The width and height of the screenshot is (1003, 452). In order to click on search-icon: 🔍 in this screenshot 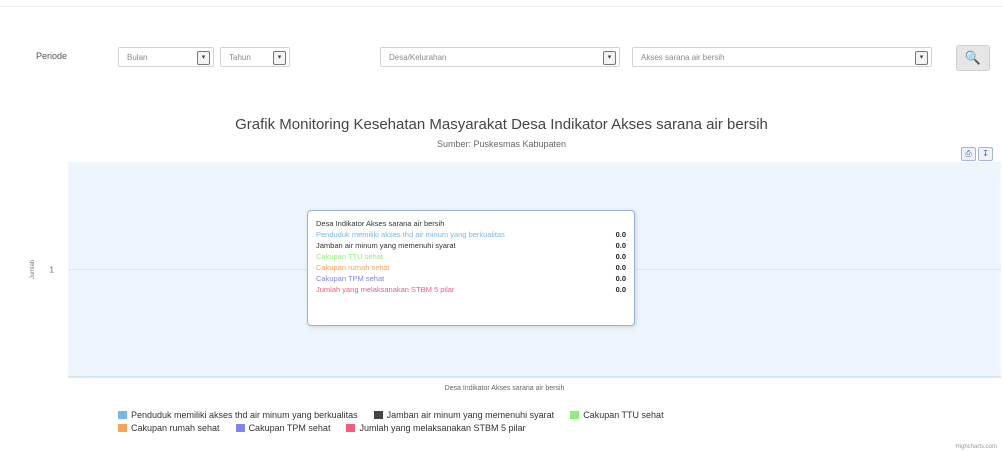, I will do `click(973, 57)`.